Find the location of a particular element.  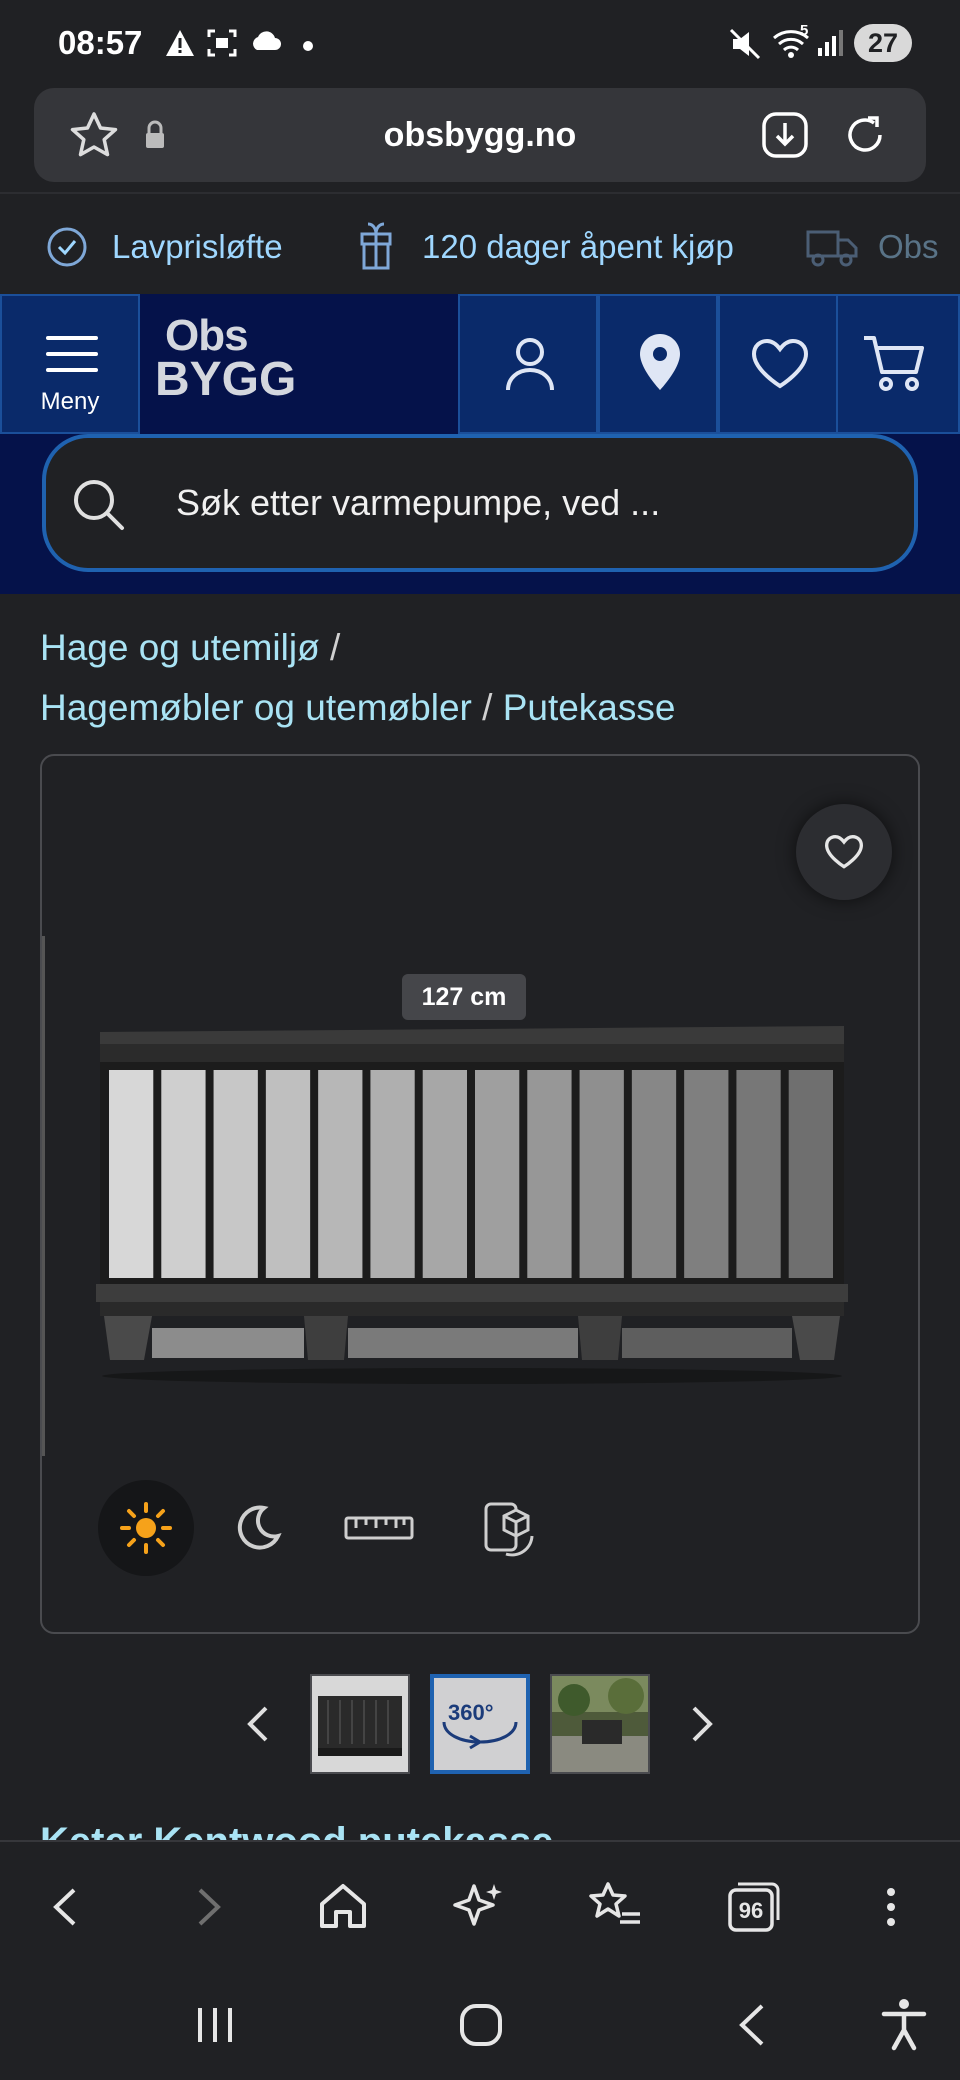

truck-icon is located at coordinates (832, 246).